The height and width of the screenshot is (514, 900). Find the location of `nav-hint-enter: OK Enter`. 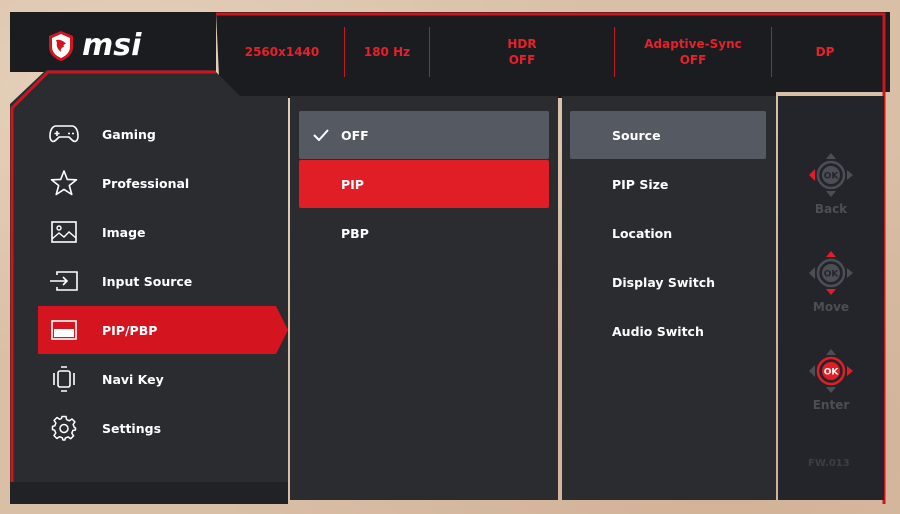

nav-hint-enter: OK Enter is located at coordinates (831, 379).